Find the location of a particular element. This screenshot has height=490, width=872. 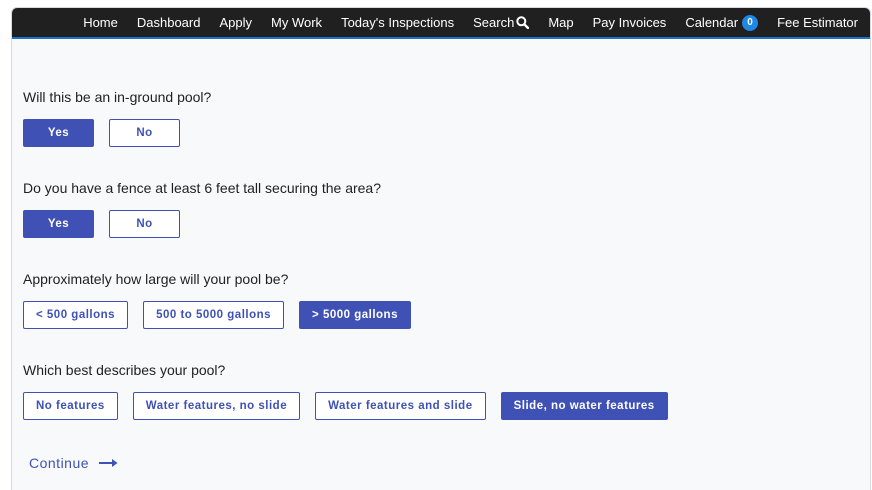

arrow-right-icon is located at coordinates (109, 463).